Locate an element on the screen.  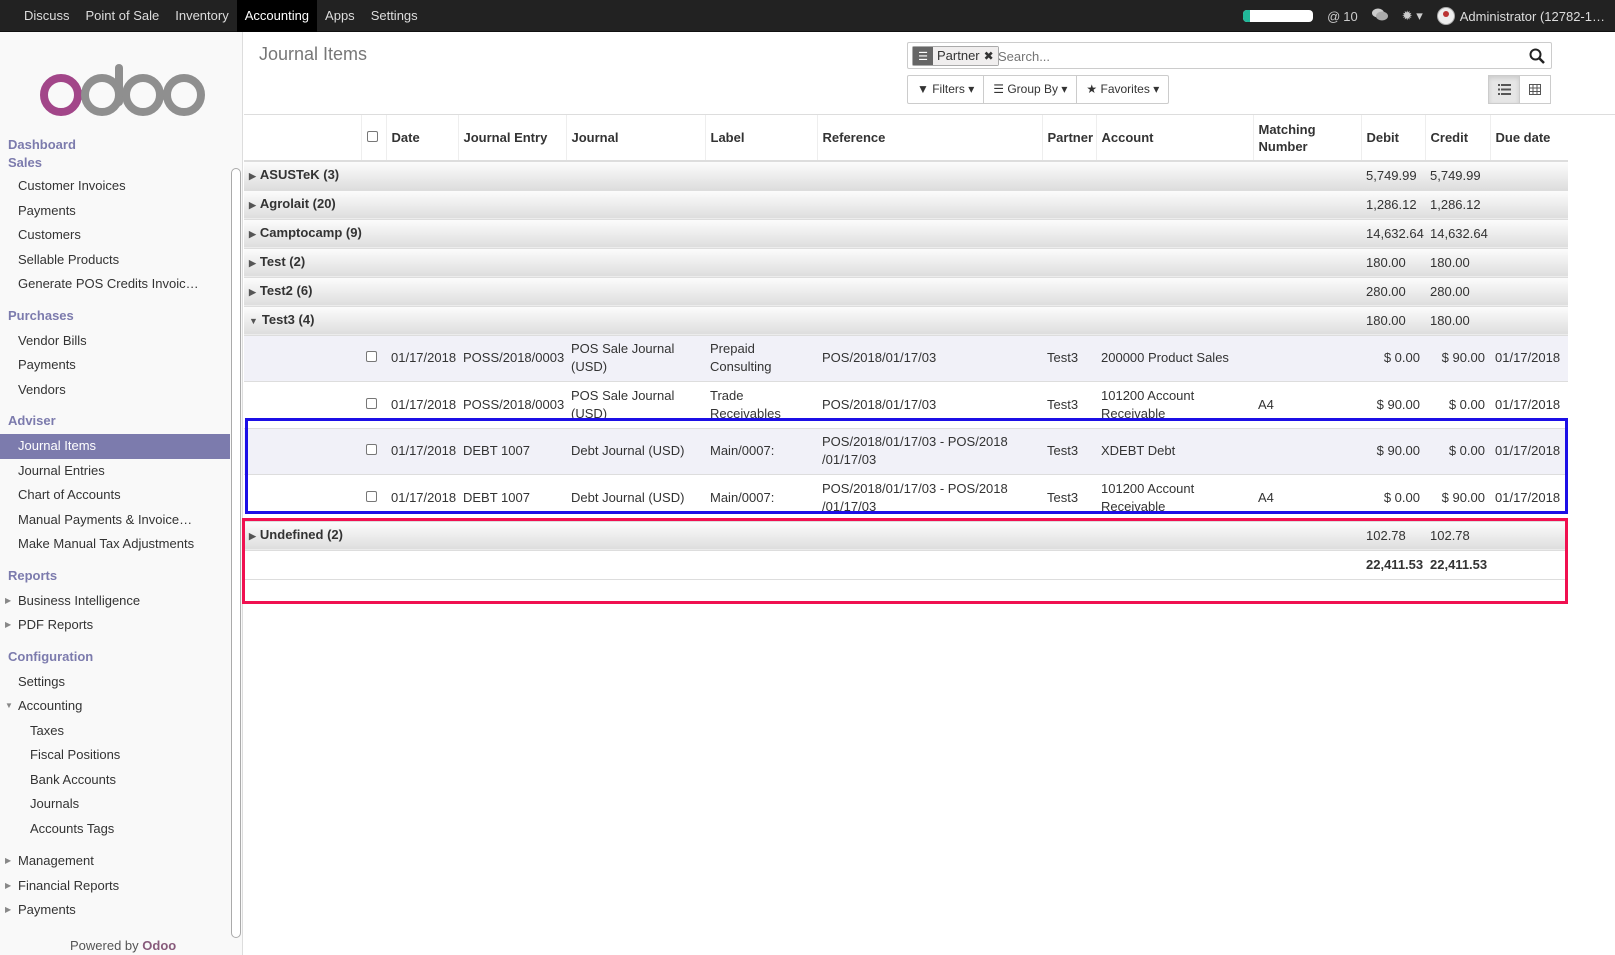
menu-settings: Settings is located at coordinates (115, 682).